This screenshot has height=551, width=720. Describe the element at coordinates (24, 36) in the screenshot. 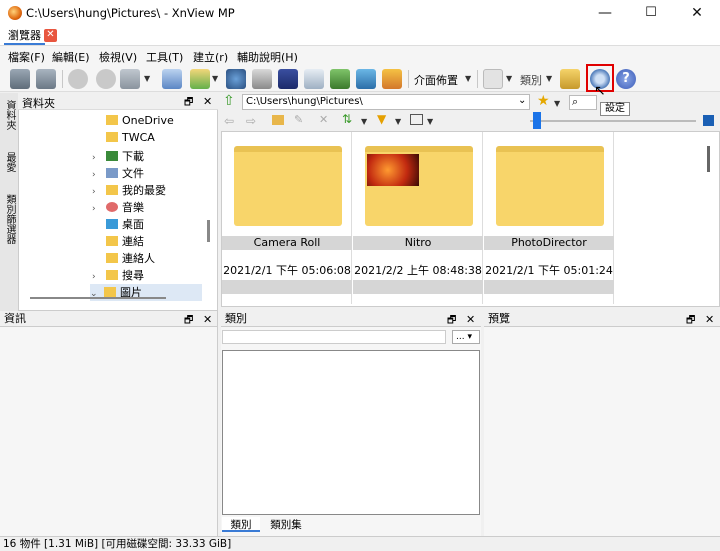

I see `tab-browser: 瀏覽器` at that location.